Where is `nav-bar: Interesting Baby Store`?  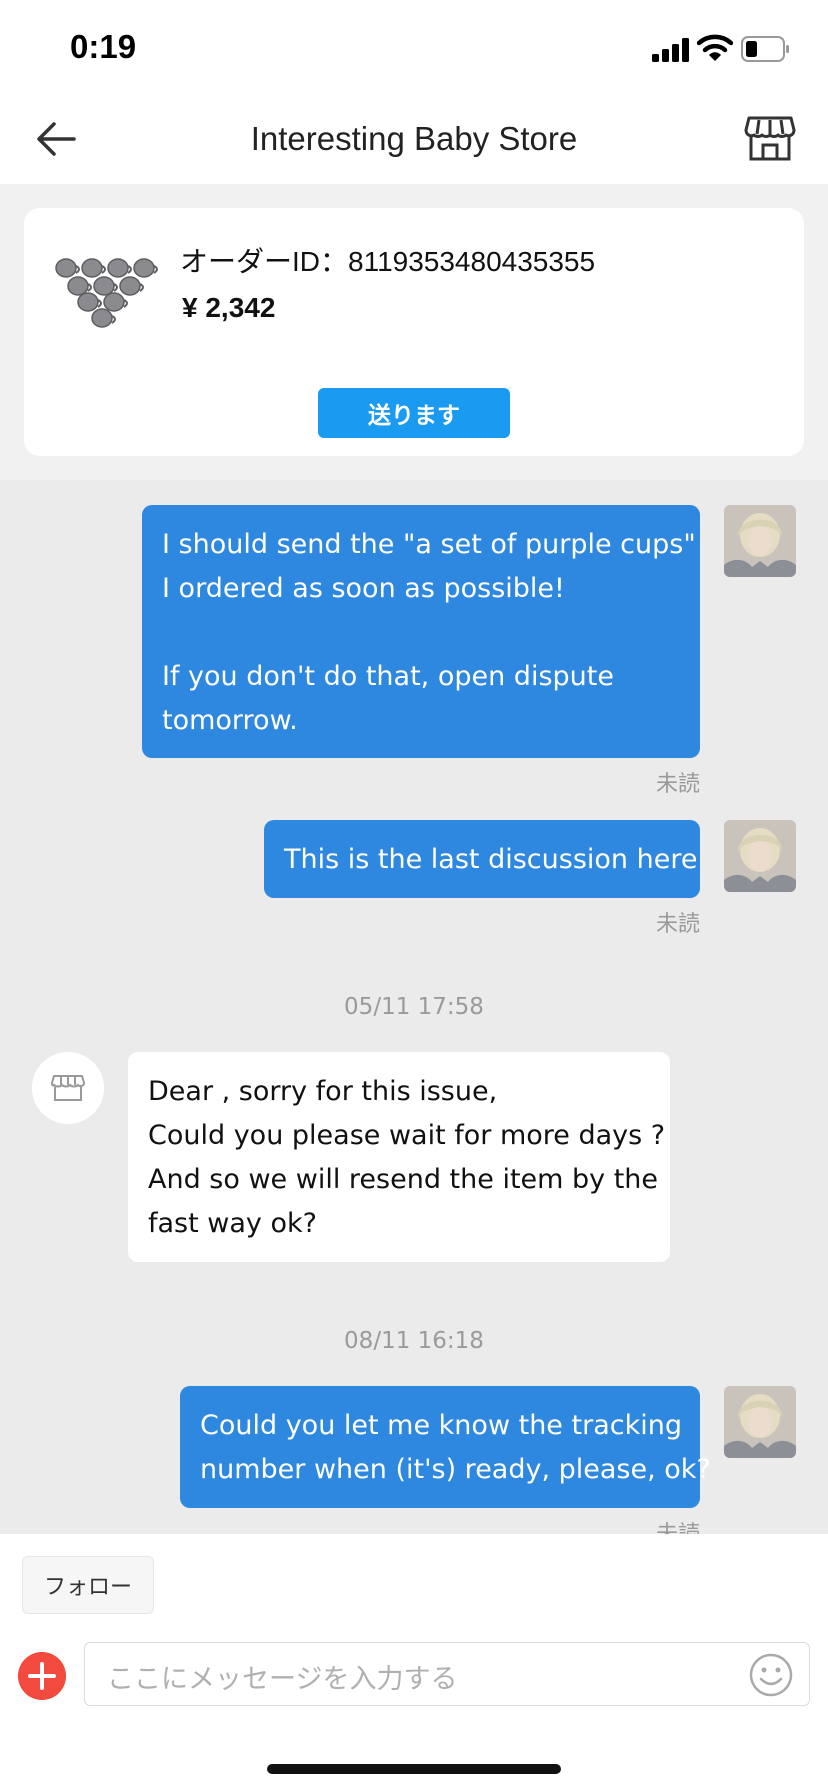
nav-bar: Interesting Baby Store is located at coordinates (414, 140).